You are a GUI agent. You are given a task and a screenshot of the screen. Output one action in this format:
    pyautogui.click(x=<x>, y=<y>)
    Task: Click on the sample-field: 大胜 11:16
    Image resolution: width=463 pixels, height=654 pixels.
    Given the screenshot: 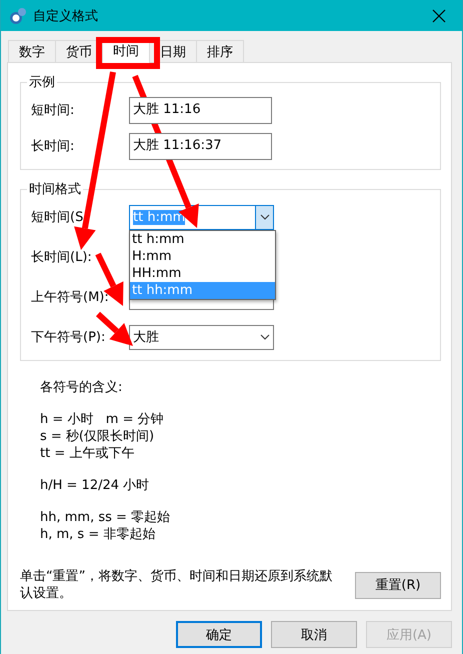 What is the action you would take?
    pyautogui.click(x=200, y=110)
    